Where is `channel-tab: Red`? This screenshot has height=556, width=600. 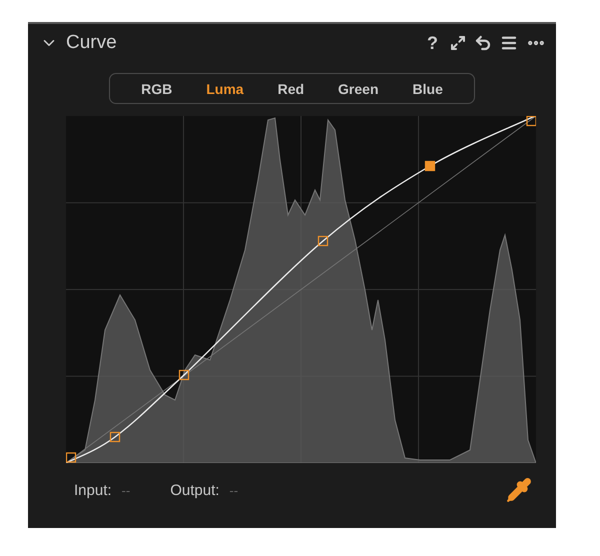 channel-tab: Red is located at coordinates (291, 88).